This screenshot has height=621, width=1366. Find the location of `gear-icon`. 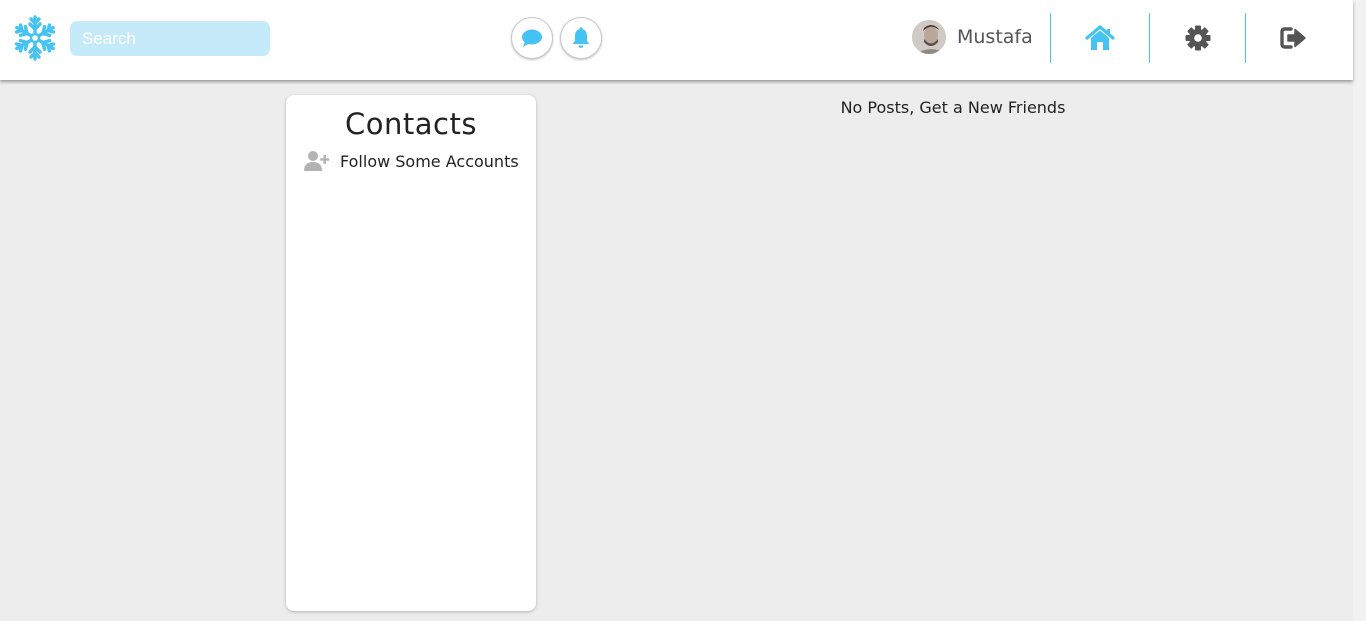

gear-icon is located at coordinates (1198, 38).